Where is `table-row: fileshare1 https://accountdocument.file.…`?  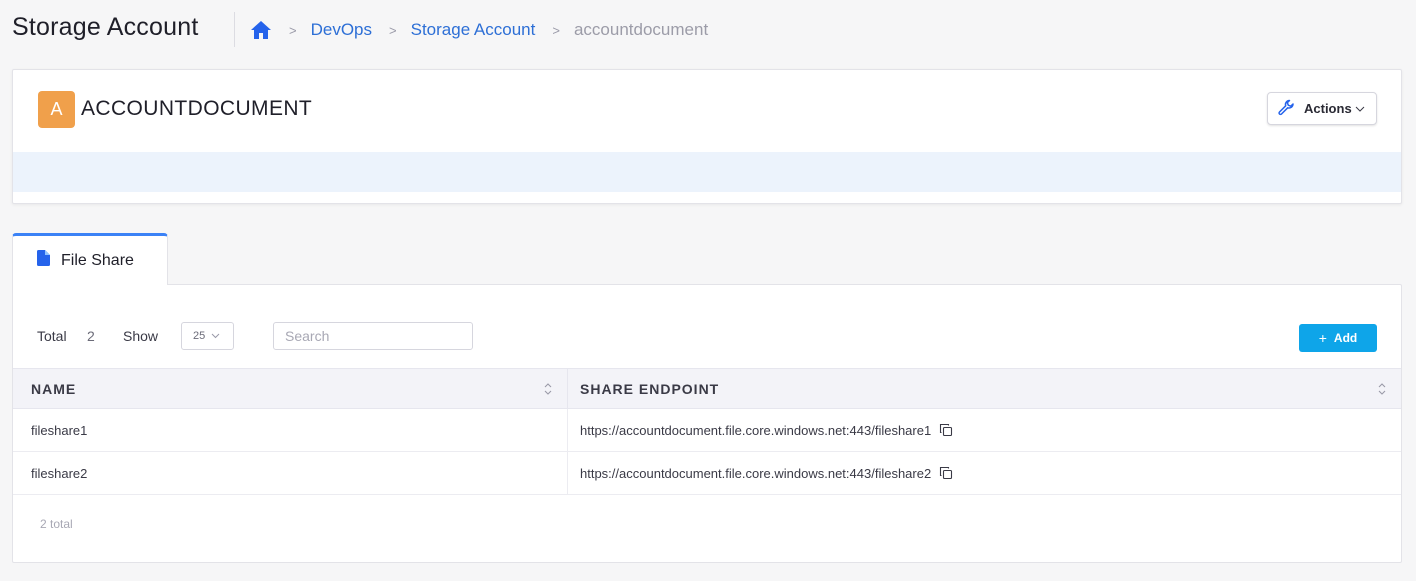 table-row: fileshare1 https://accountdocument.file.… is located at coordinates (707, 430).